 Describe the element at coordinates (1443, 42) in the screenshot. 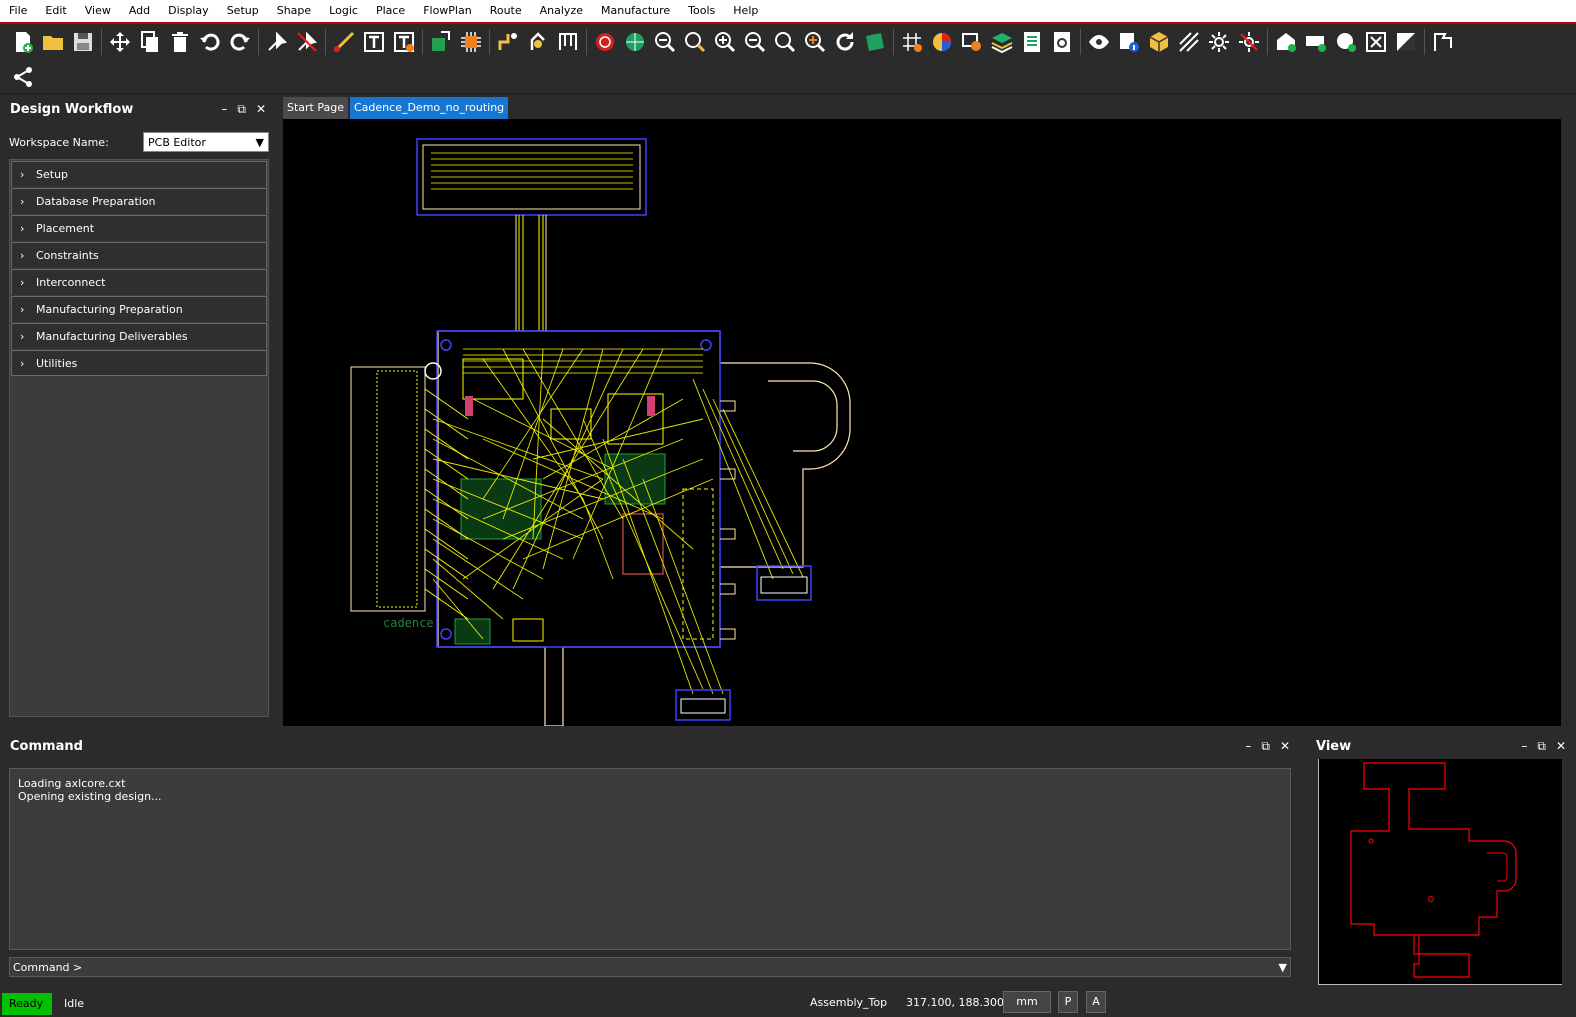

I see `flag-icon` at that location.